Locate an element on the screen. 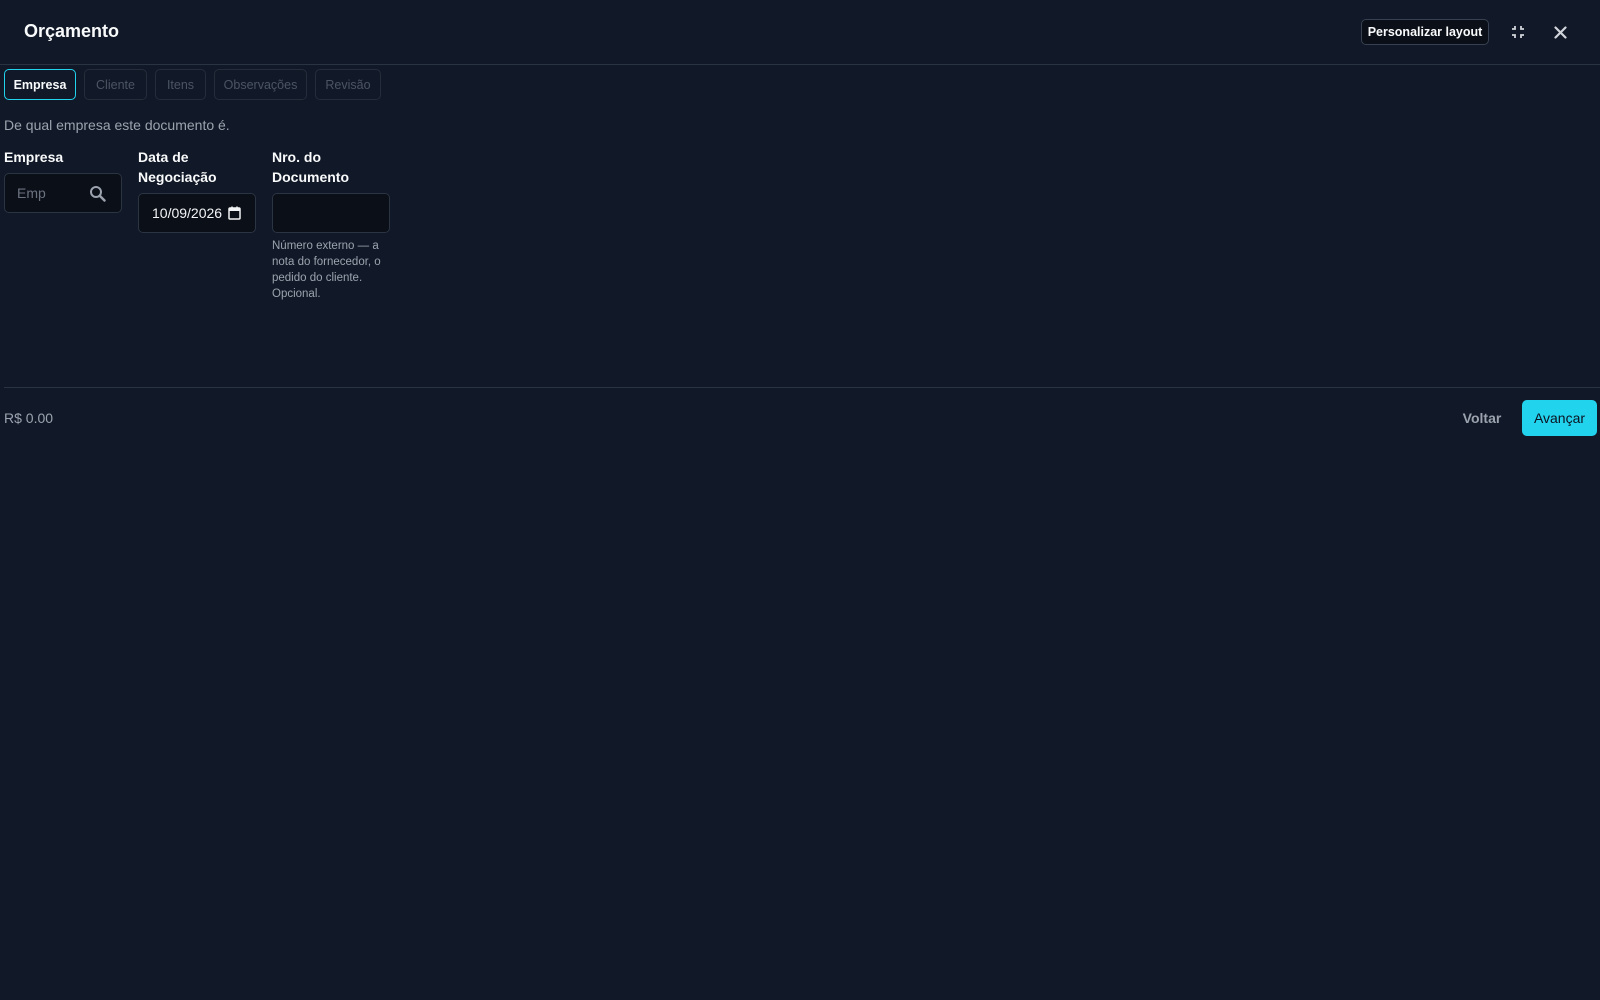 The image size is (1600, 1000). minimize-icon is located at coordinates (1518, 32).